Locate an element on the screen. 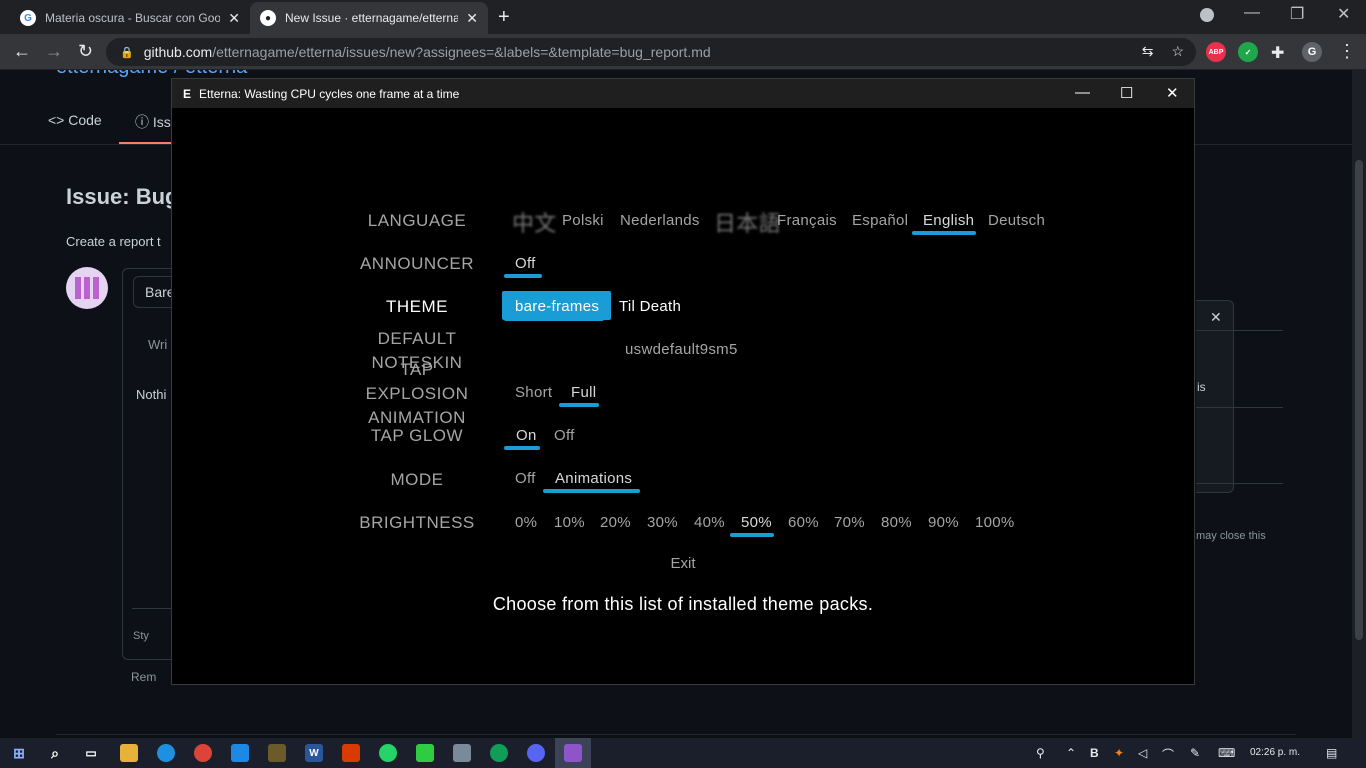 The height and width of the screenshot is (768, 1366). tap-explosion-option-short: Short is located at coordinates (533, 392).